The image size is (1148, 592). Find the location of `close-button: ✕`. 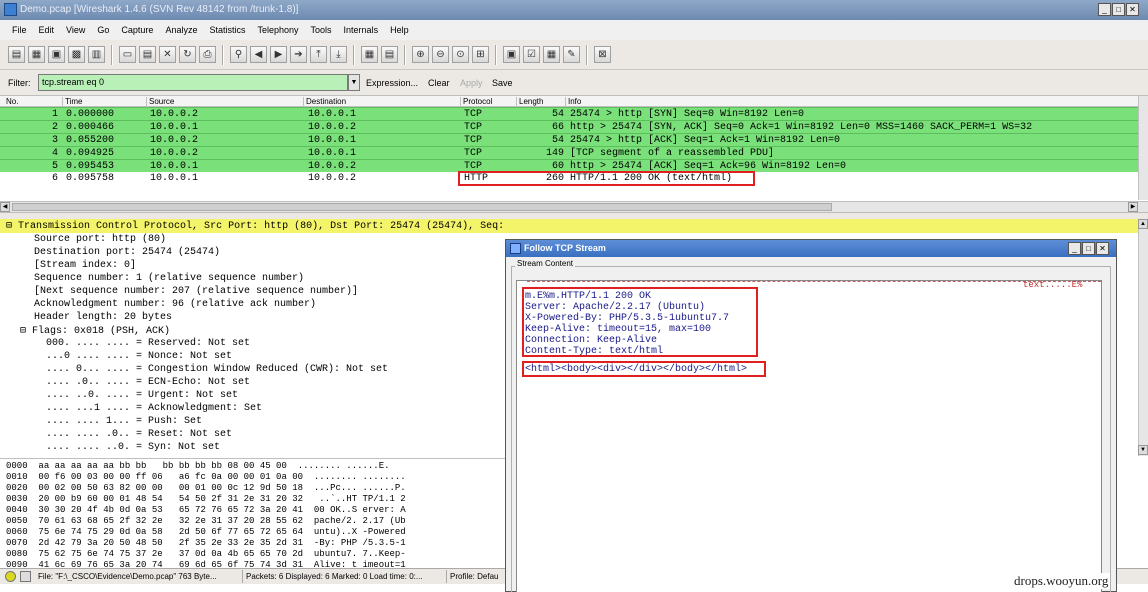

close-button: ✕ is located at coordinates (1132, 9).